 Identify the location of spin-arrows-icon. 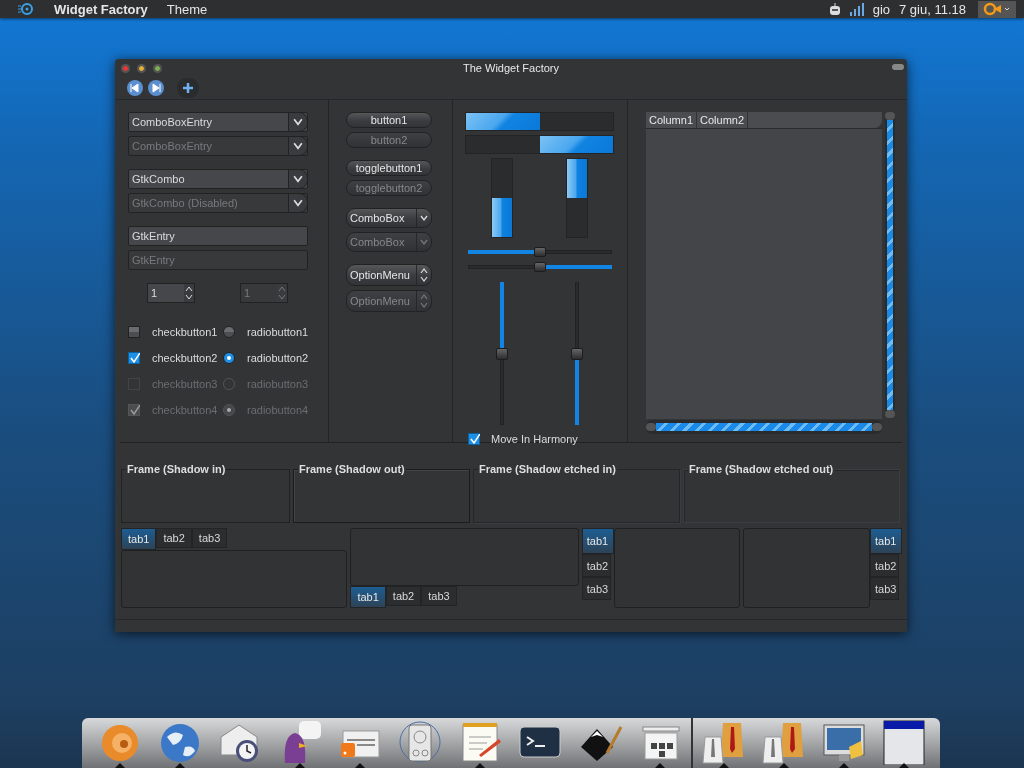
(189, 293).